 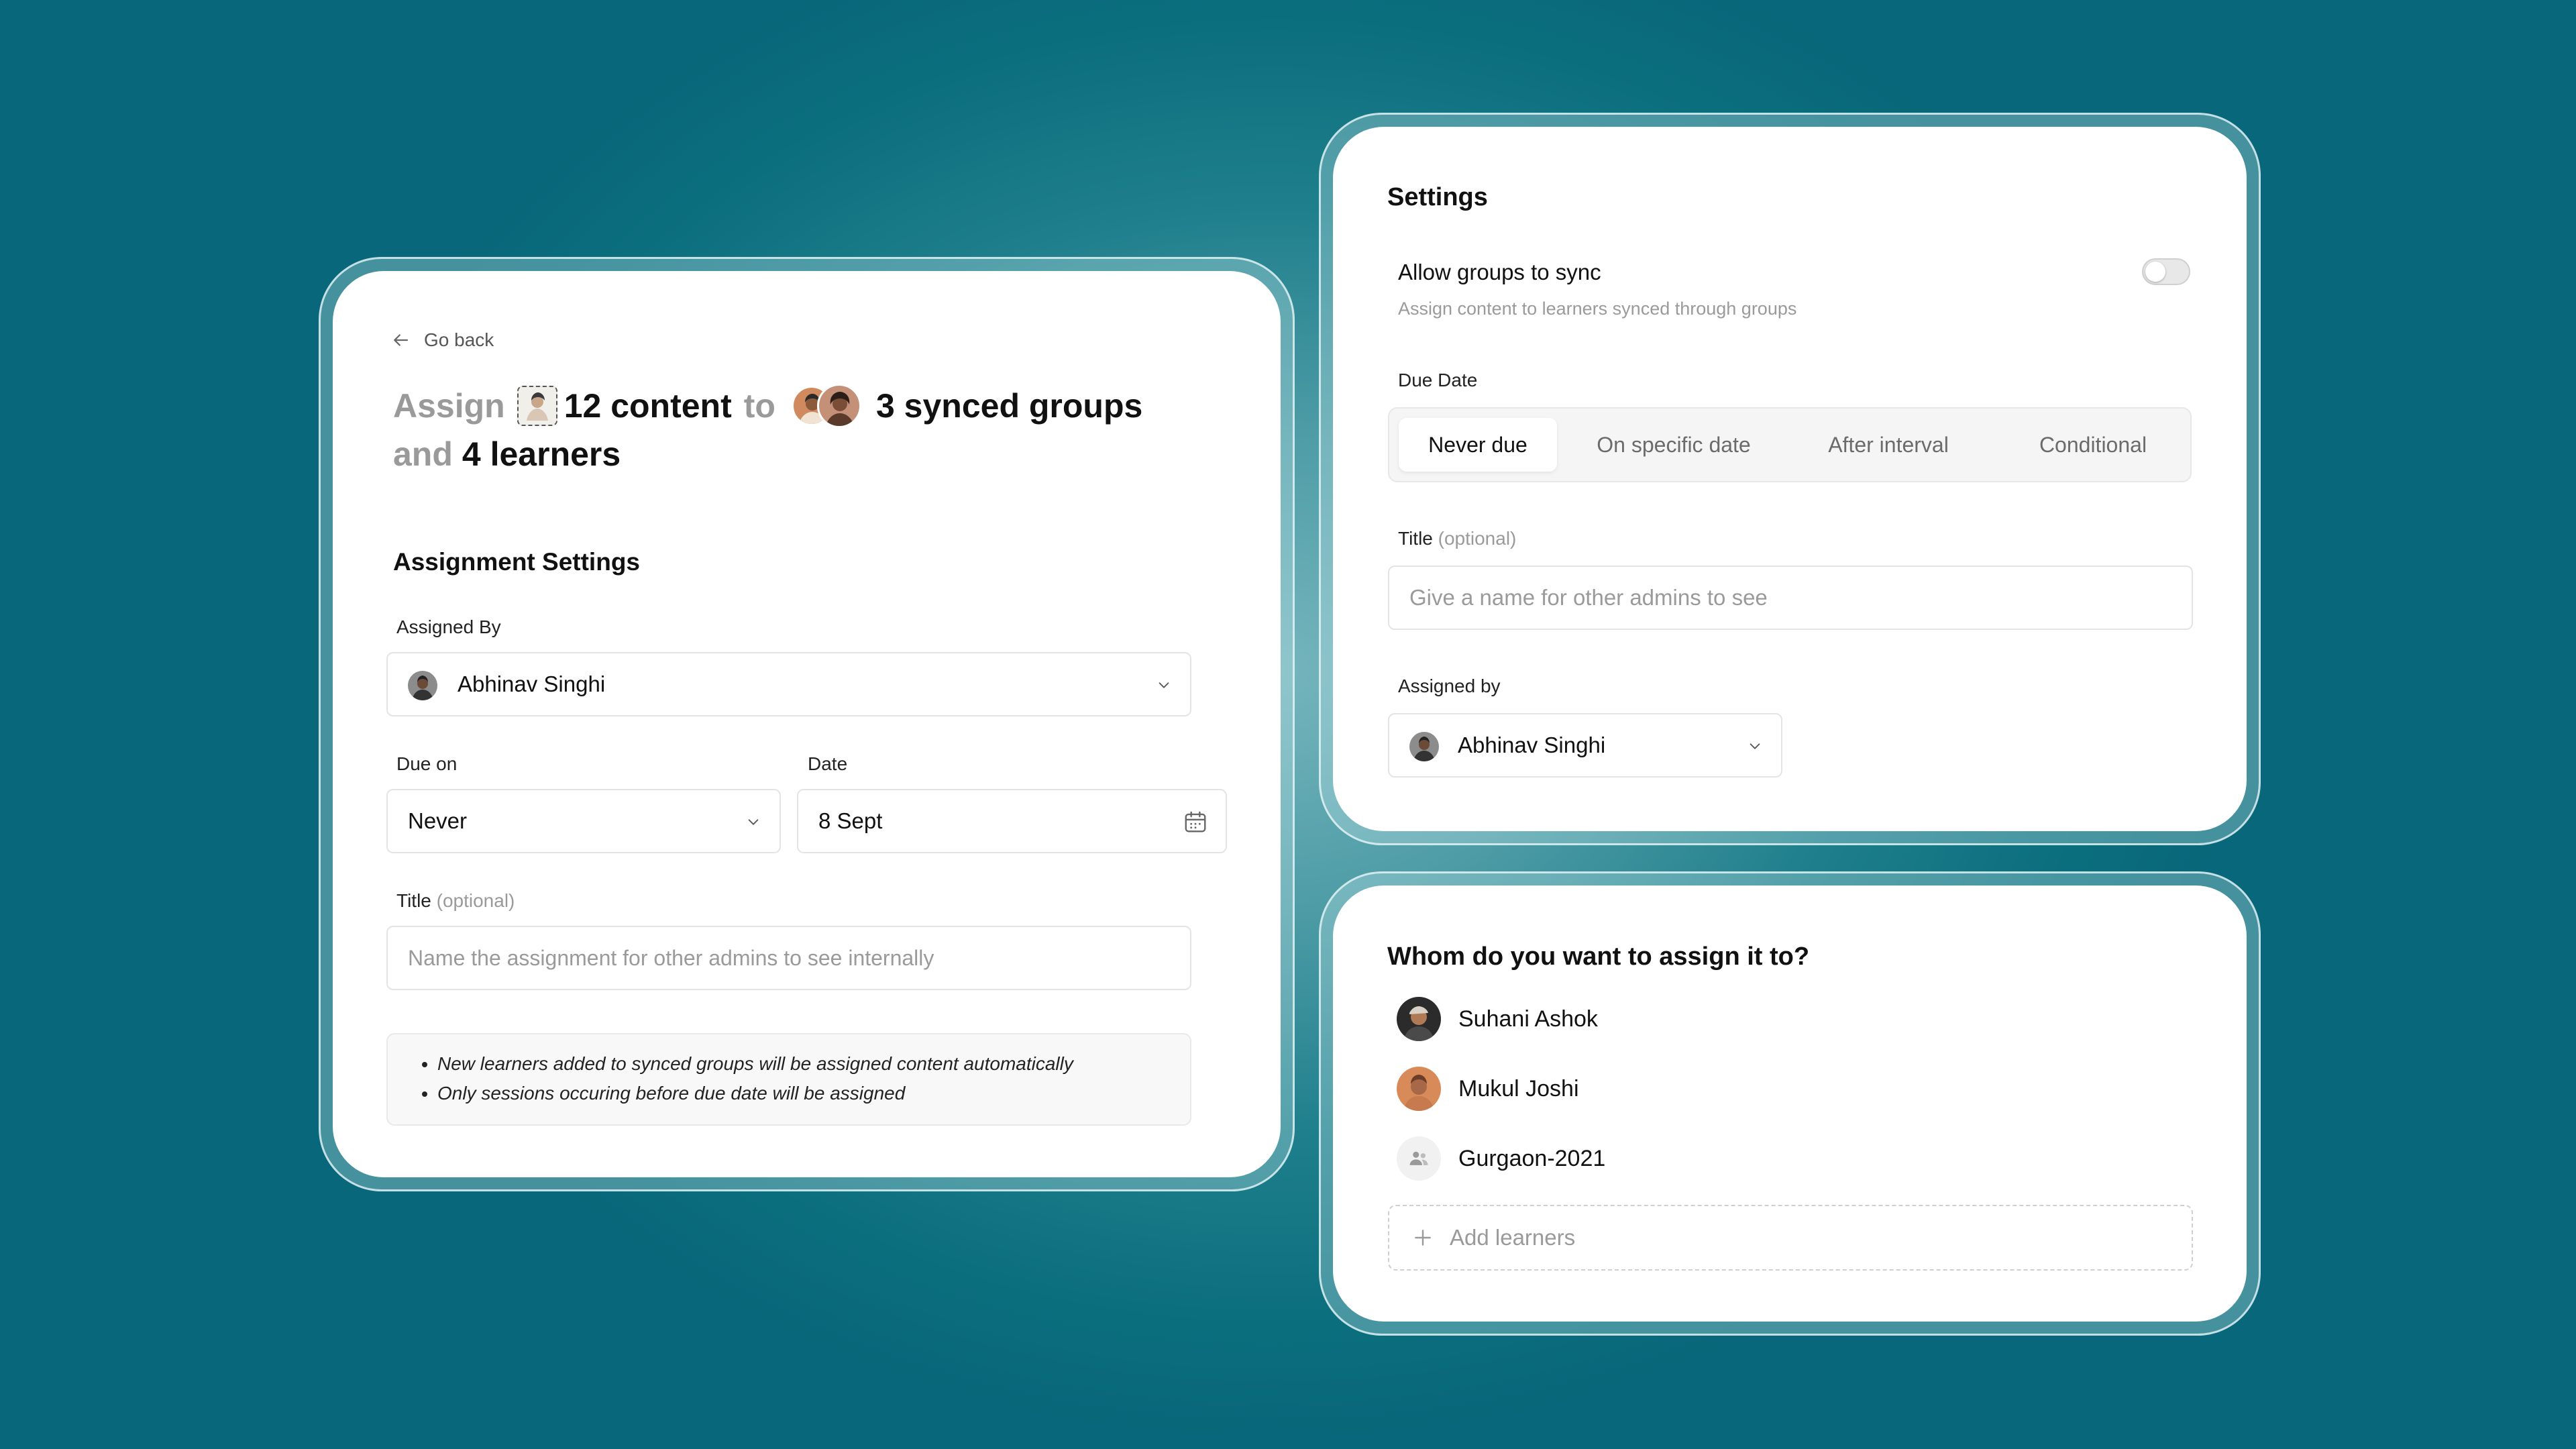 I want to click on date-label: Date, so click(x=828, y=763).